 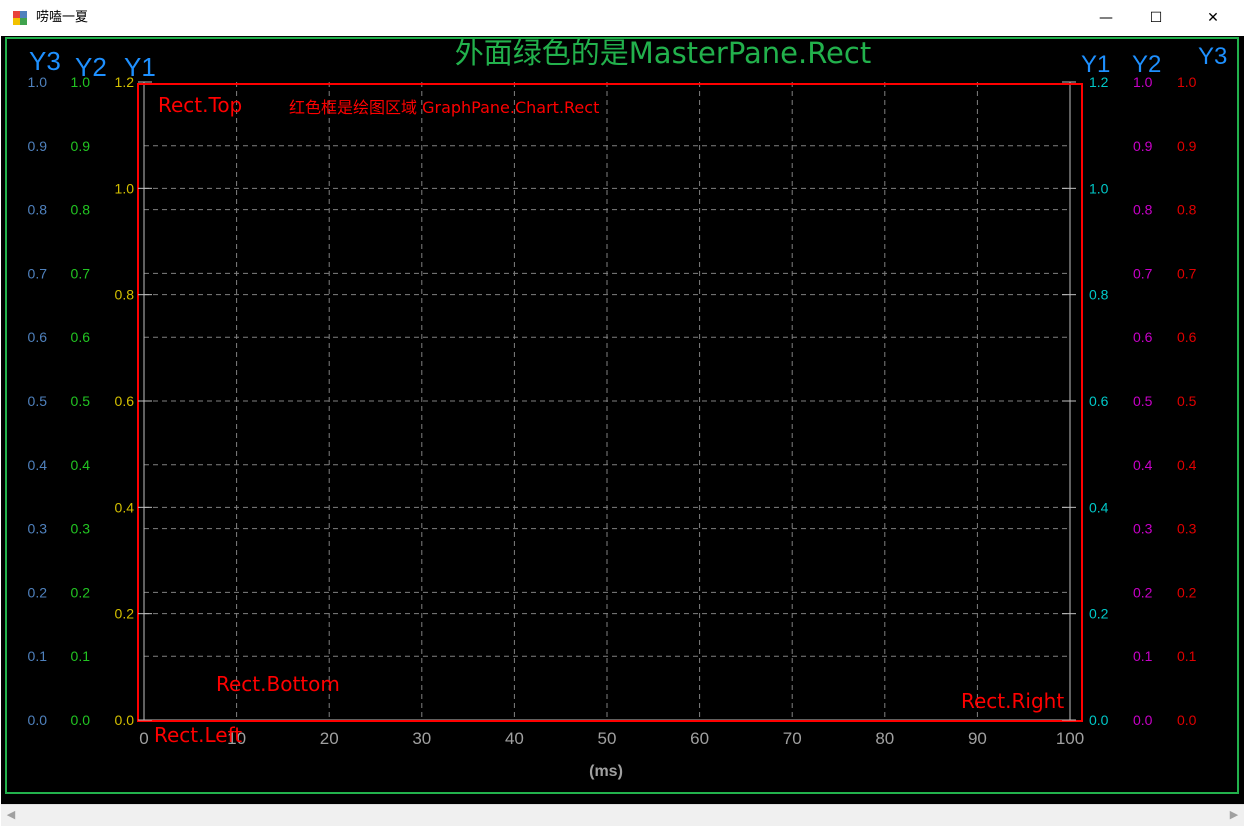 I want to click on x-tick-label: 0, so click(x=143, y=738).